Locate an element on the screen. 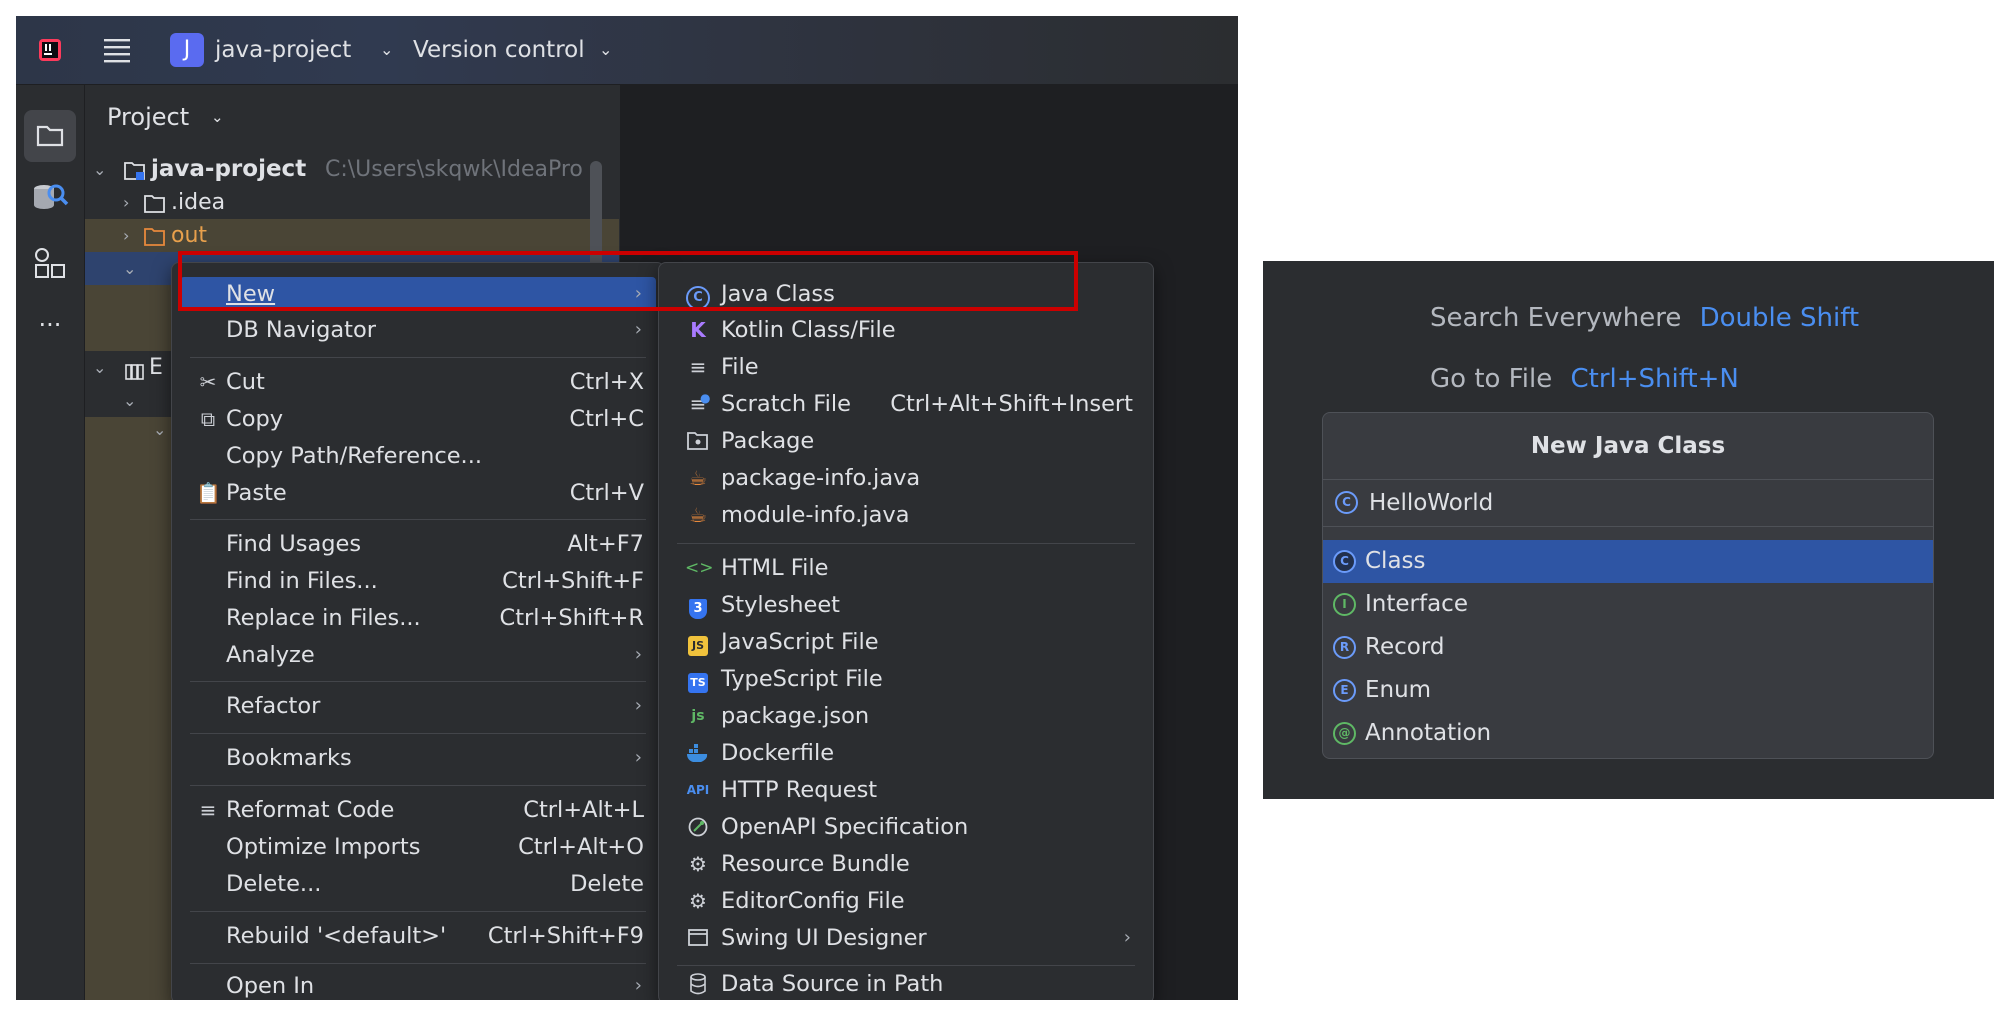 The height and width of the screenshot is (1010, 2000). docker-icon is located at coordinates (698, 754).